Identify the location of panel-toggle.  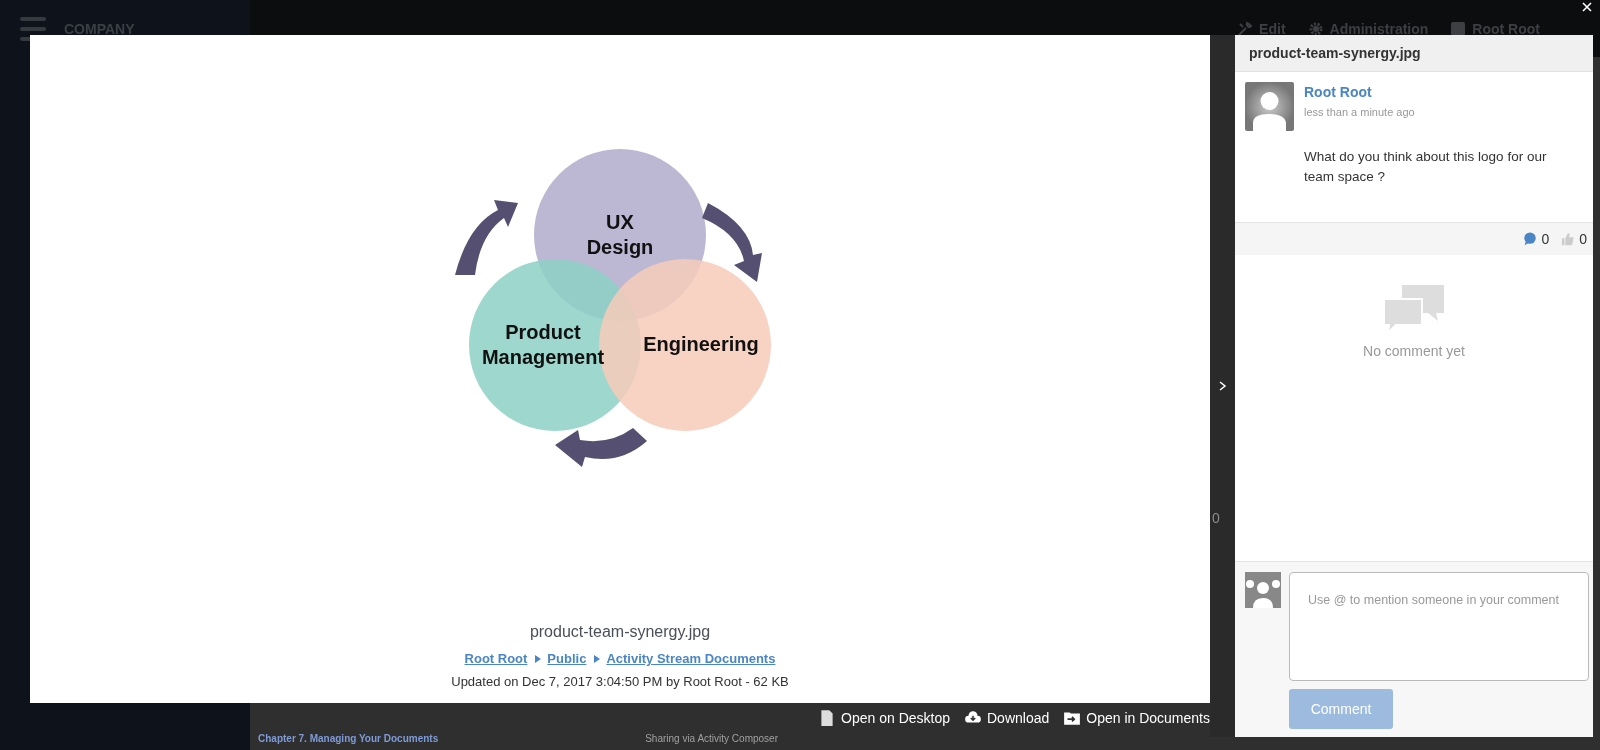
(1222, 386).